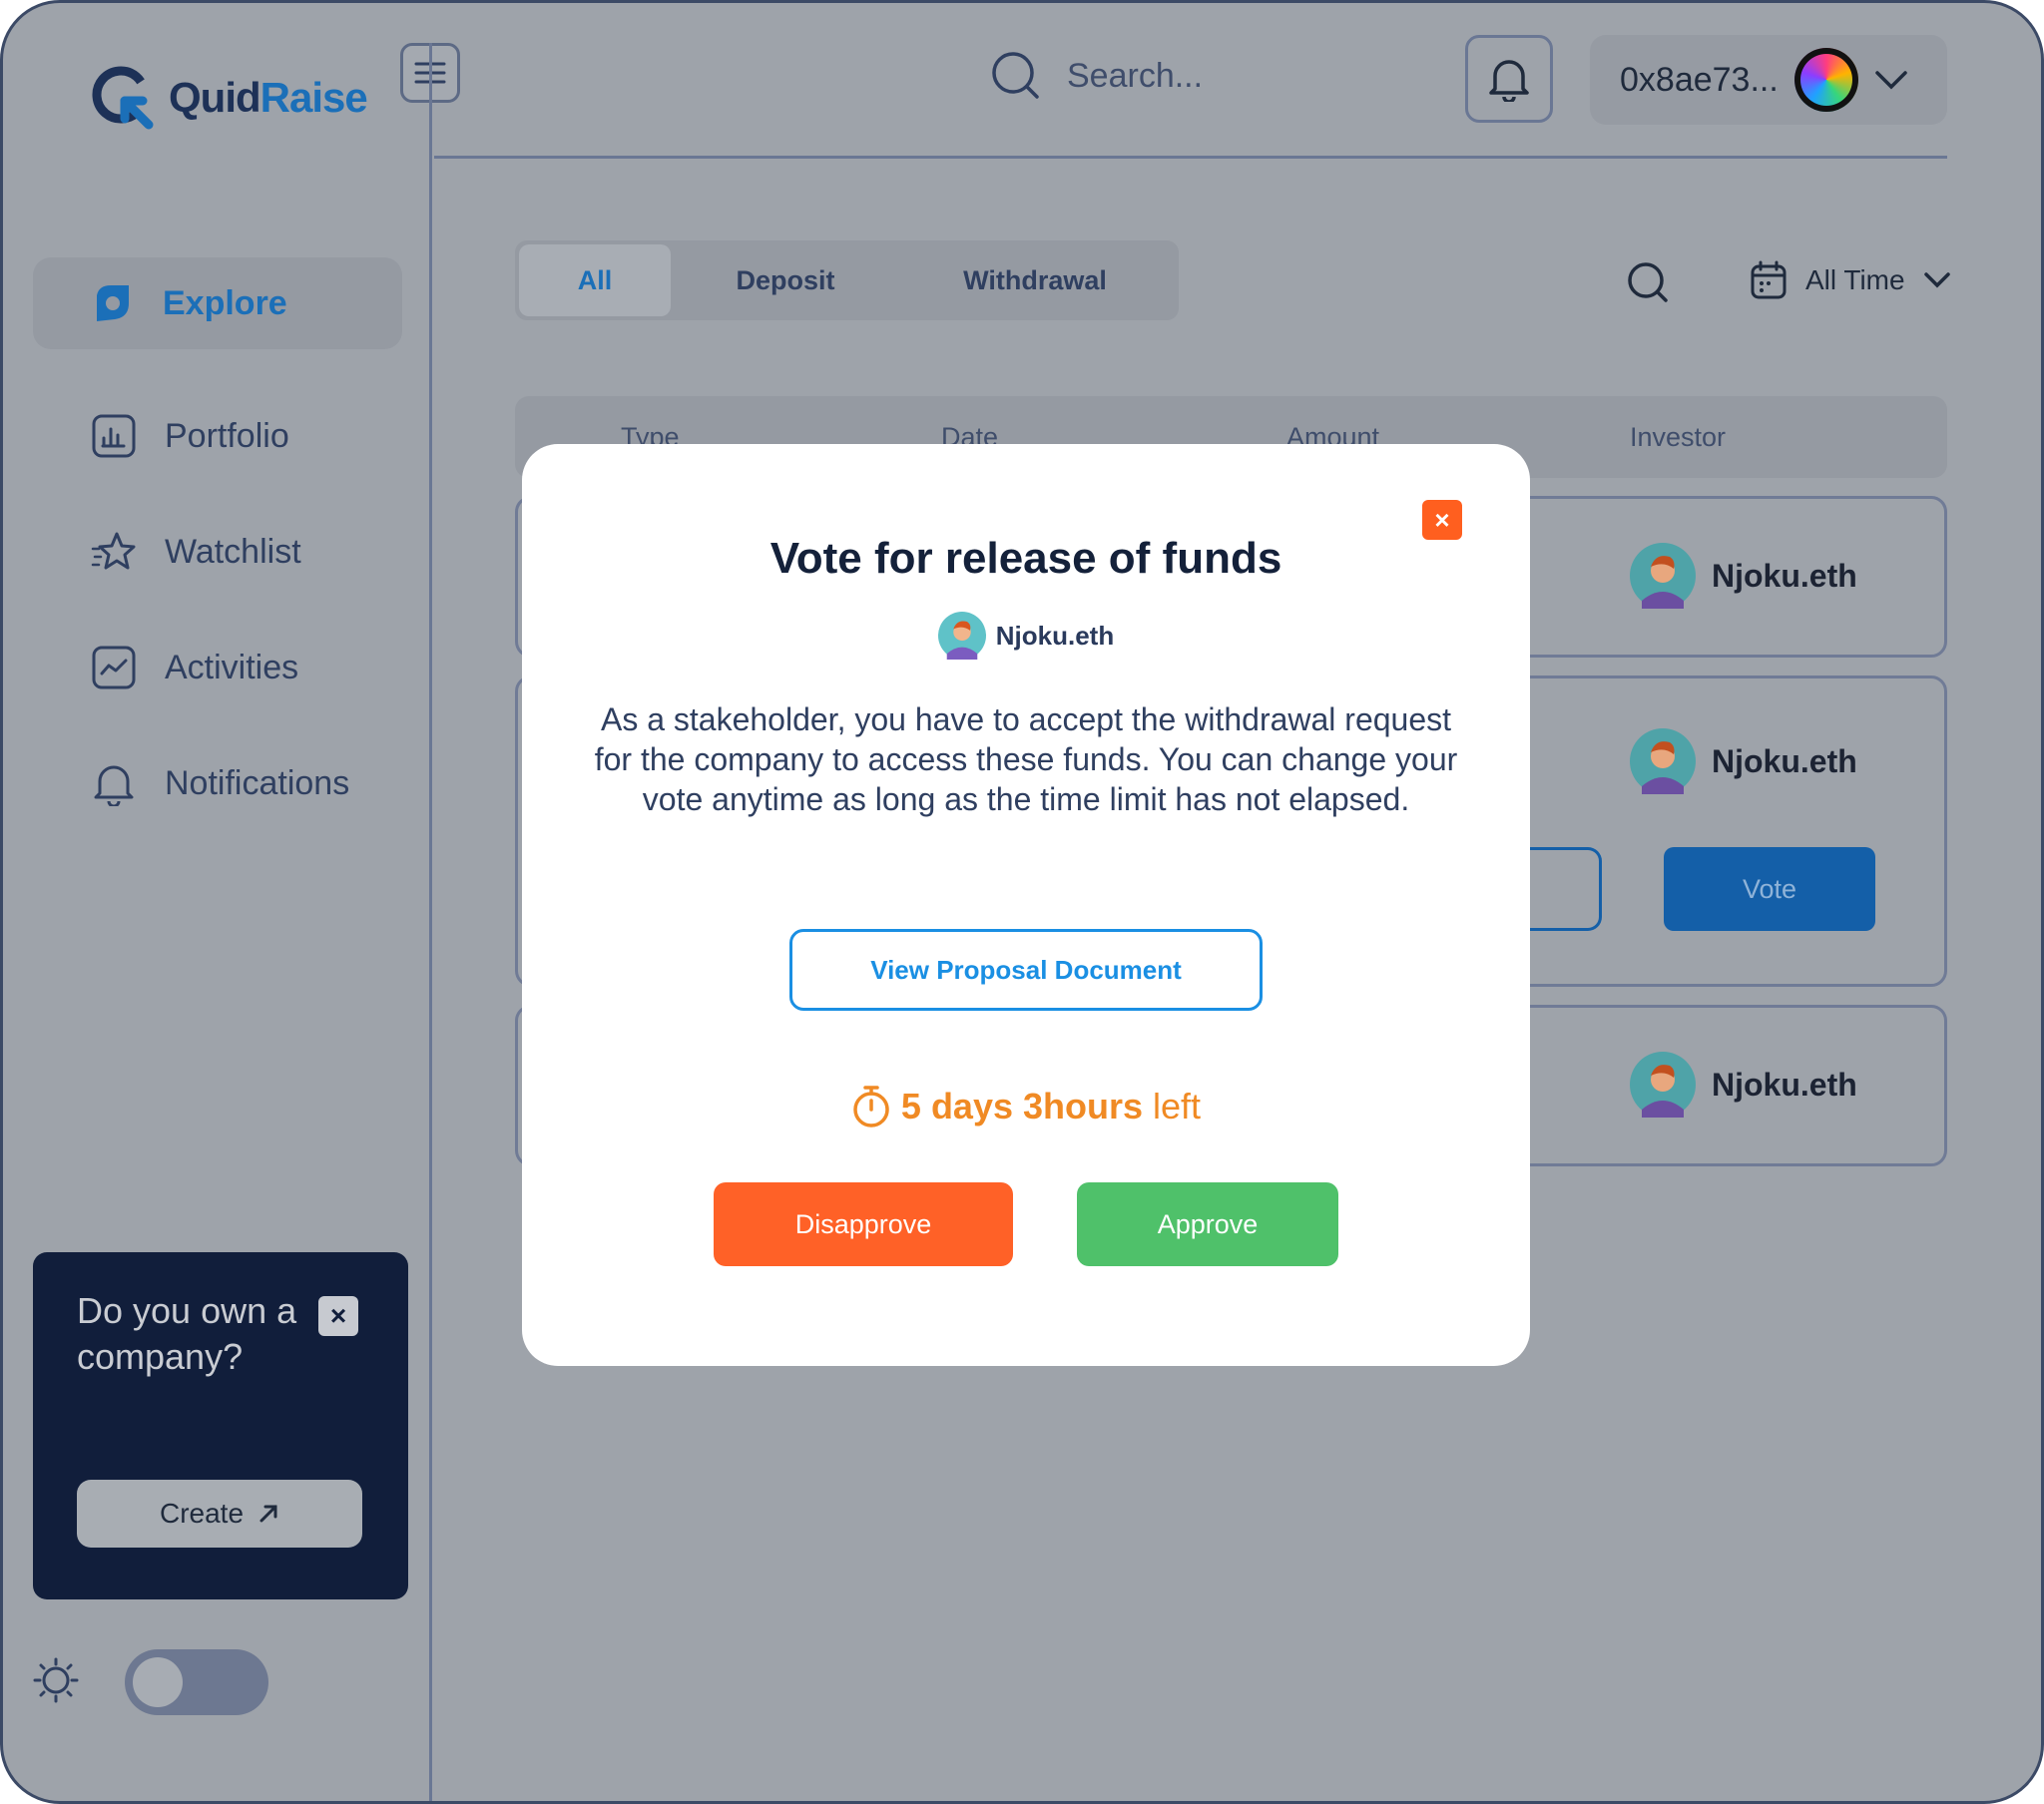 The image size is (2044, 1804). Describe the element at coordinates (114, 667) in the screenshot. I see `activities-icon` at that location.